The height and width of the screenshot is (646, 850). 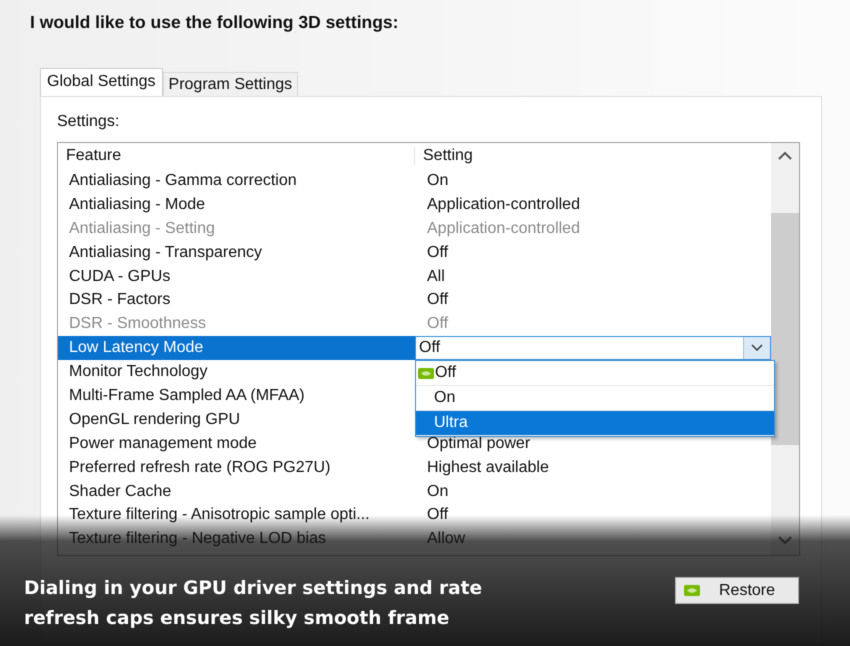 What do you see at coordinates (436, 277) in the screenshot?
I see `setting-cell: All` at bounding box center [436, 277].